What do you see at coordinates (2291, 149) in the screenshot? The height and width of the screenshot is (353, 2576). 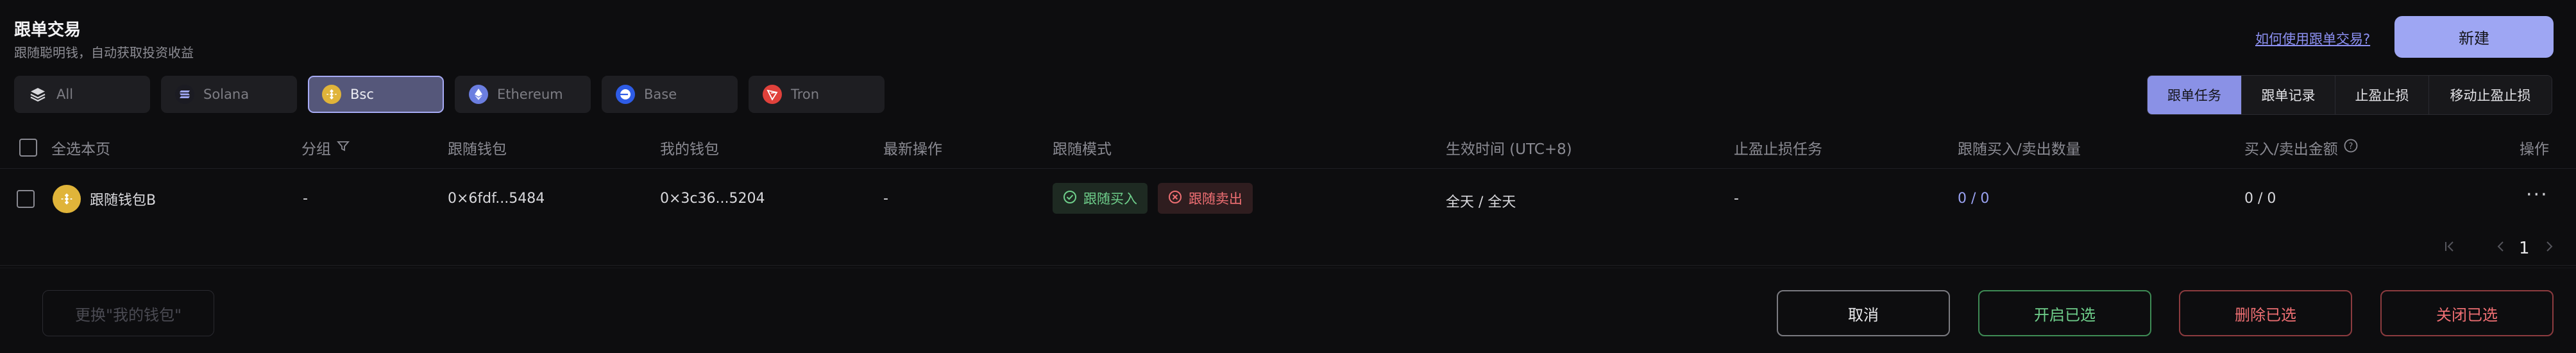 I see `column-buy-sell-amount-label: 买入/卖出金额` at bounding box center [2291, 149].